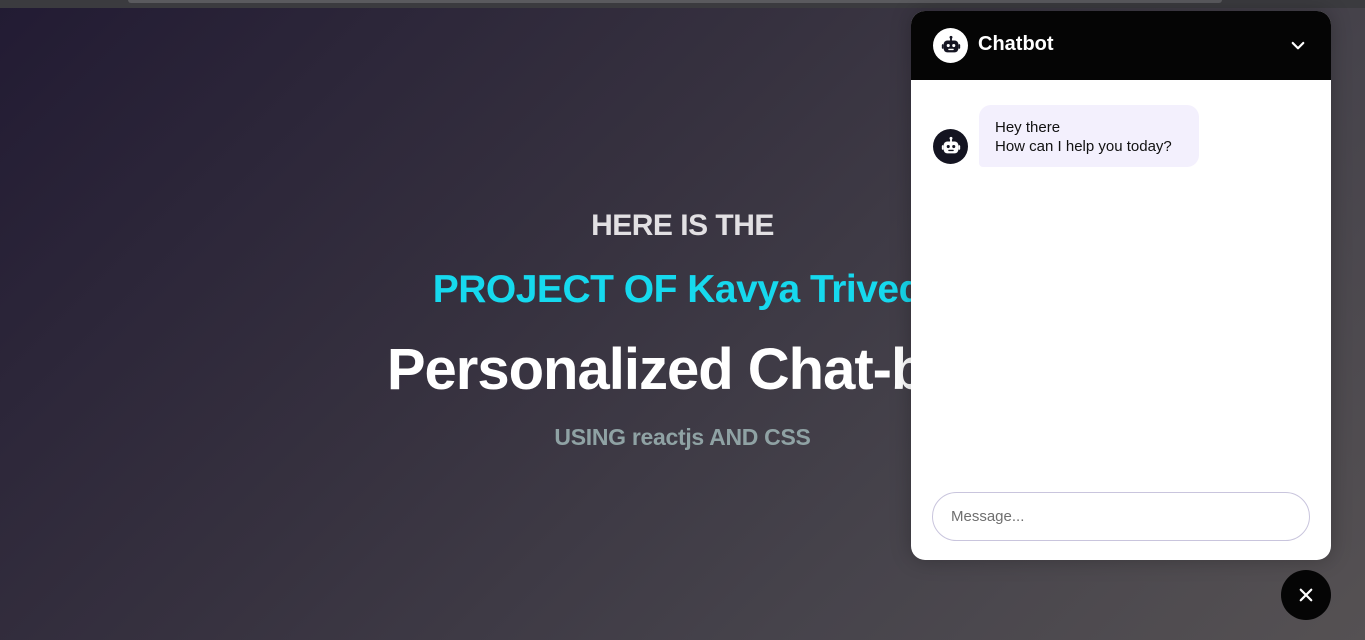 The image size is (1365, 640). I want to click on bot-avatar, so click(950, 146).